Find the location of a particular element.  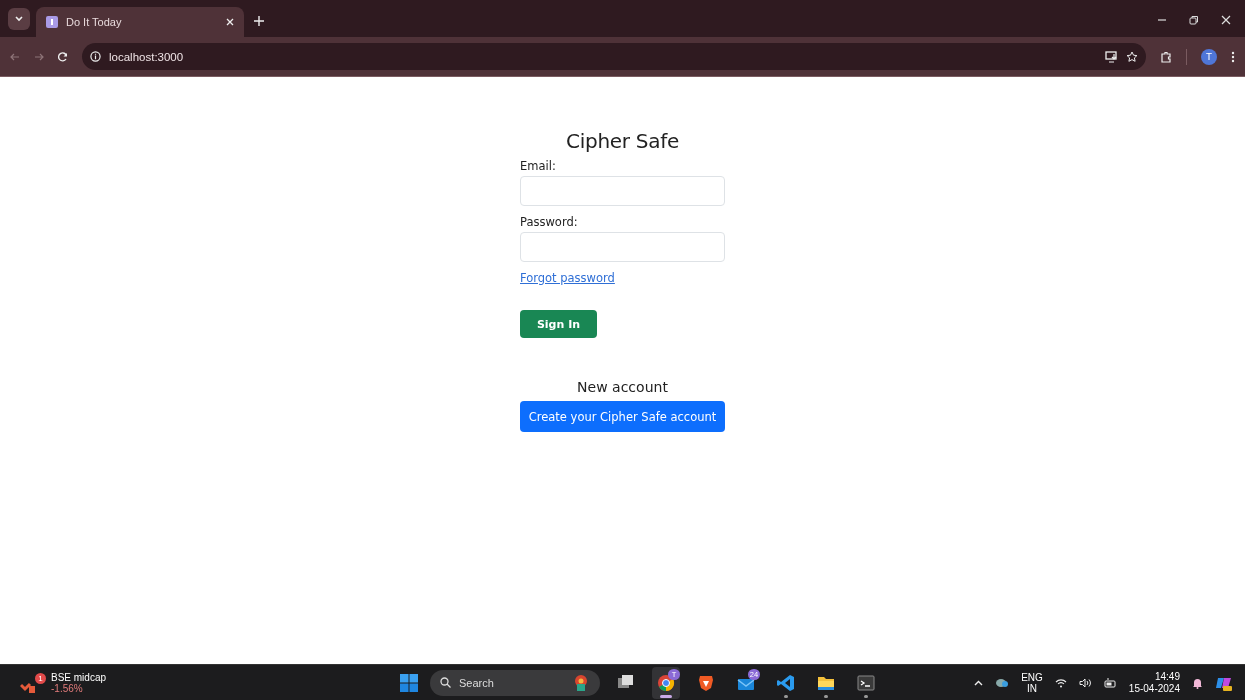

profile-avatar: T is located at coordinates (1209, 56).